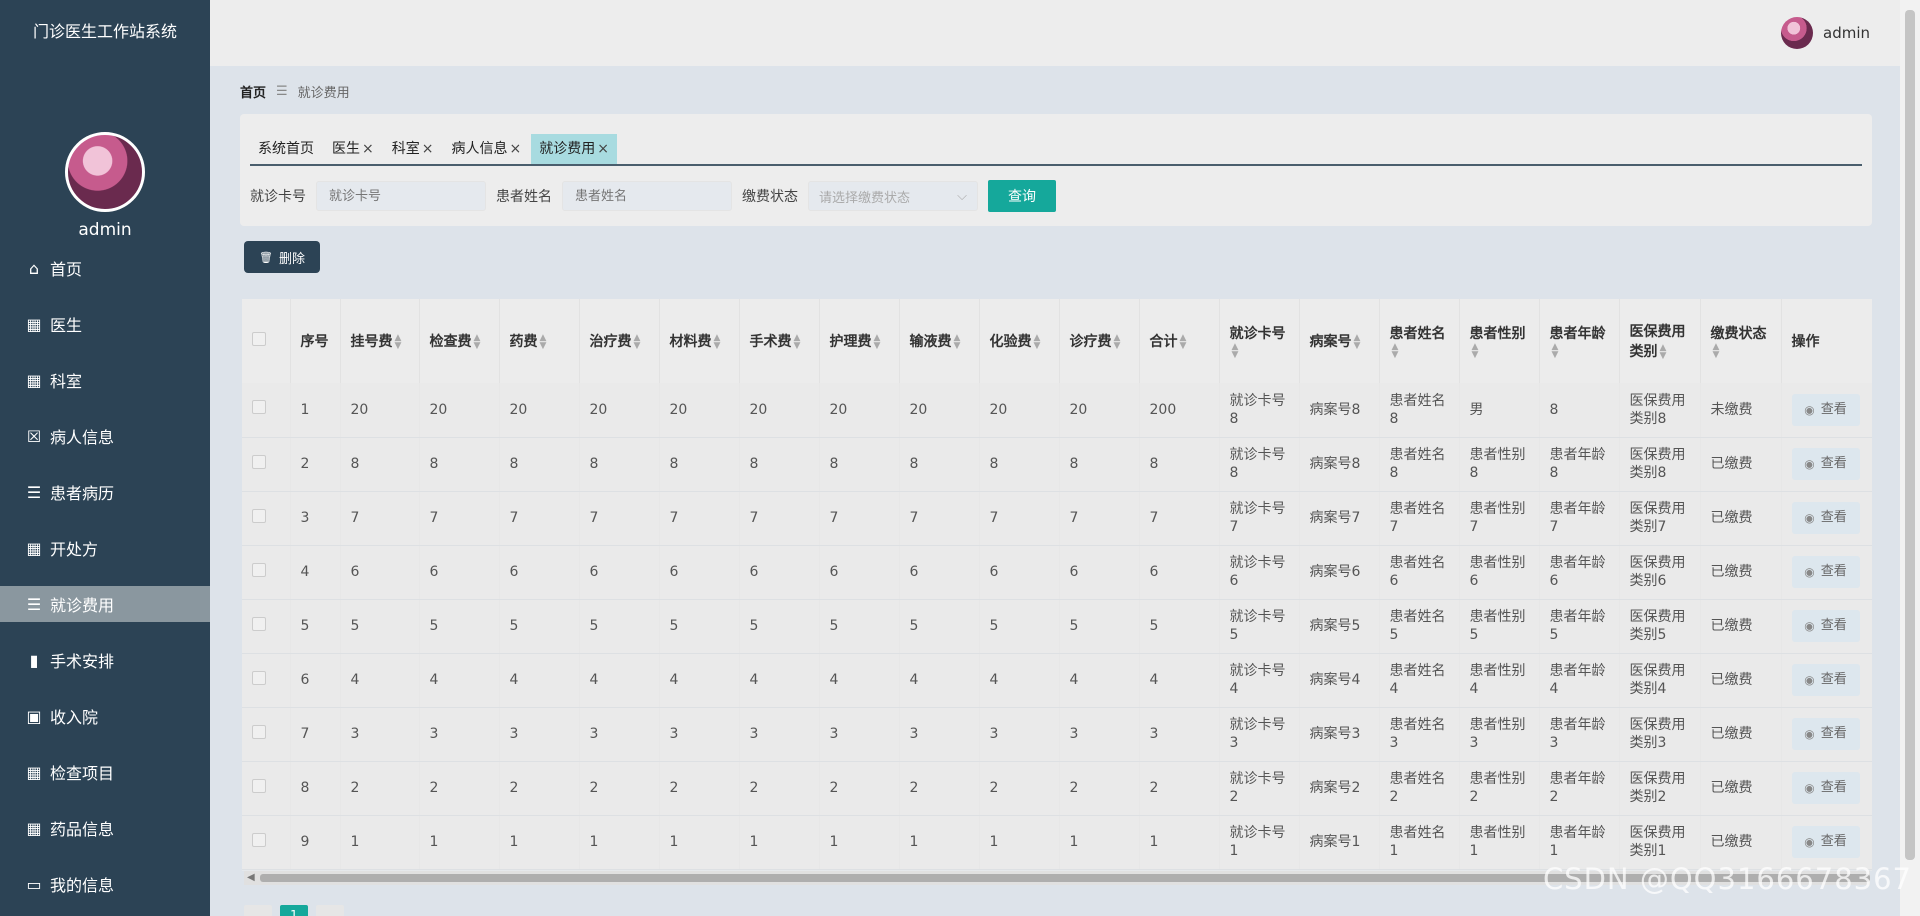 The image size is (1920, 916). What do you see at coordinates (1022, 196) in the screenshot?
I see `query-button: 查询` at bounding box center [1022, 196].